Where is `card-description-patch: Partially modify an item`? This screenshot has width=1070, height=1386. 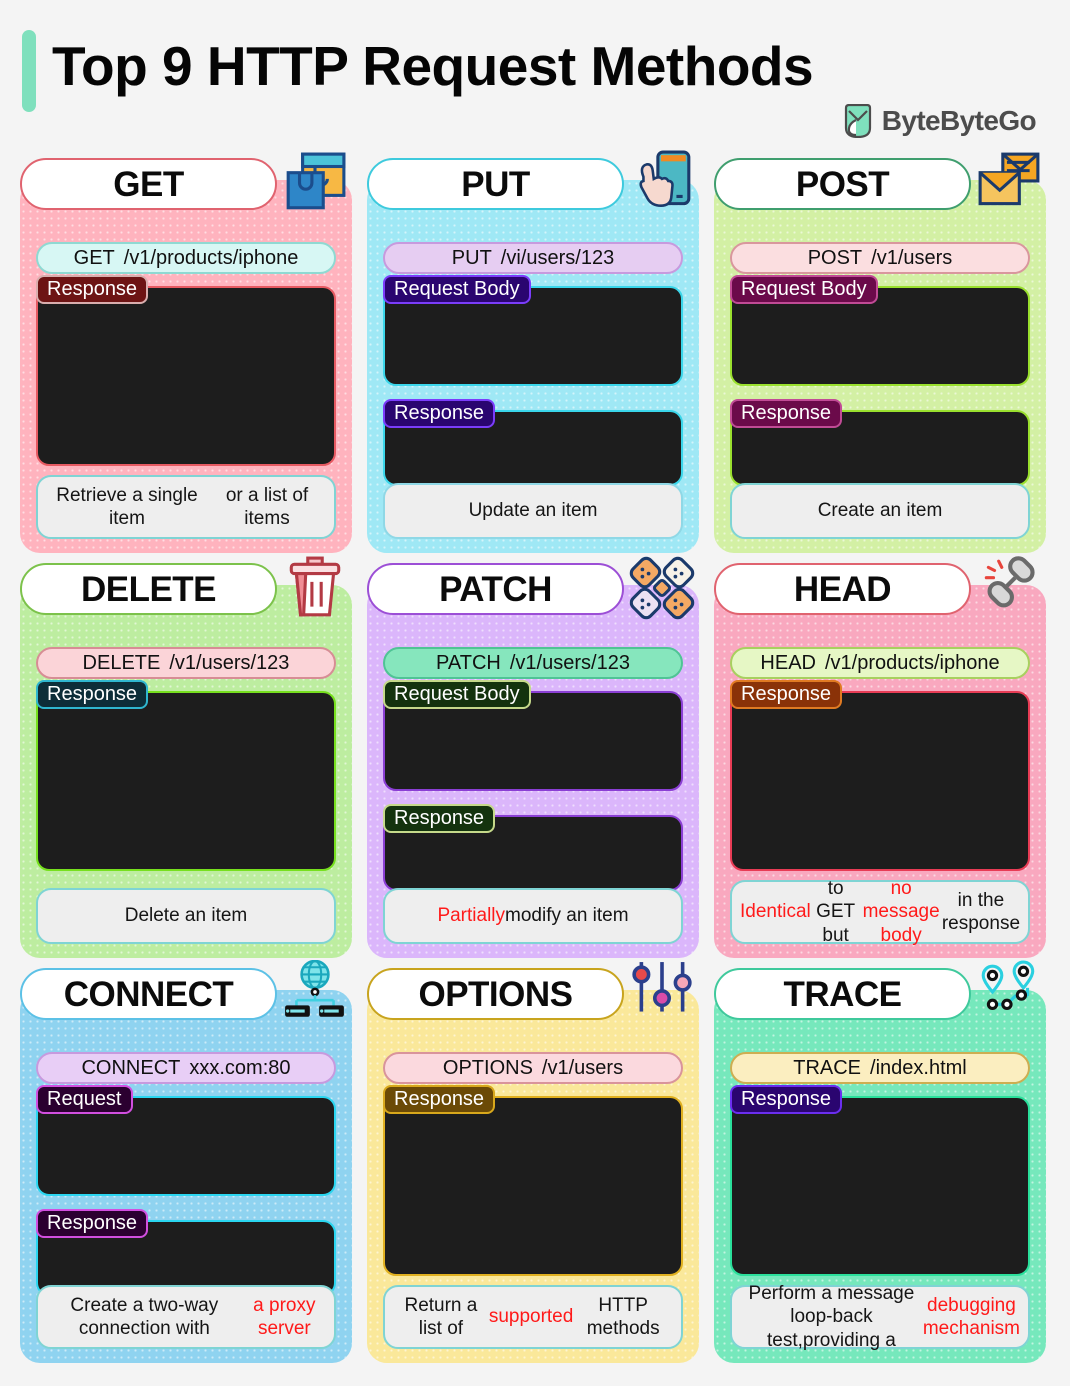 card-description-patch: Partially modify an item is located at coordinates (533, 916).